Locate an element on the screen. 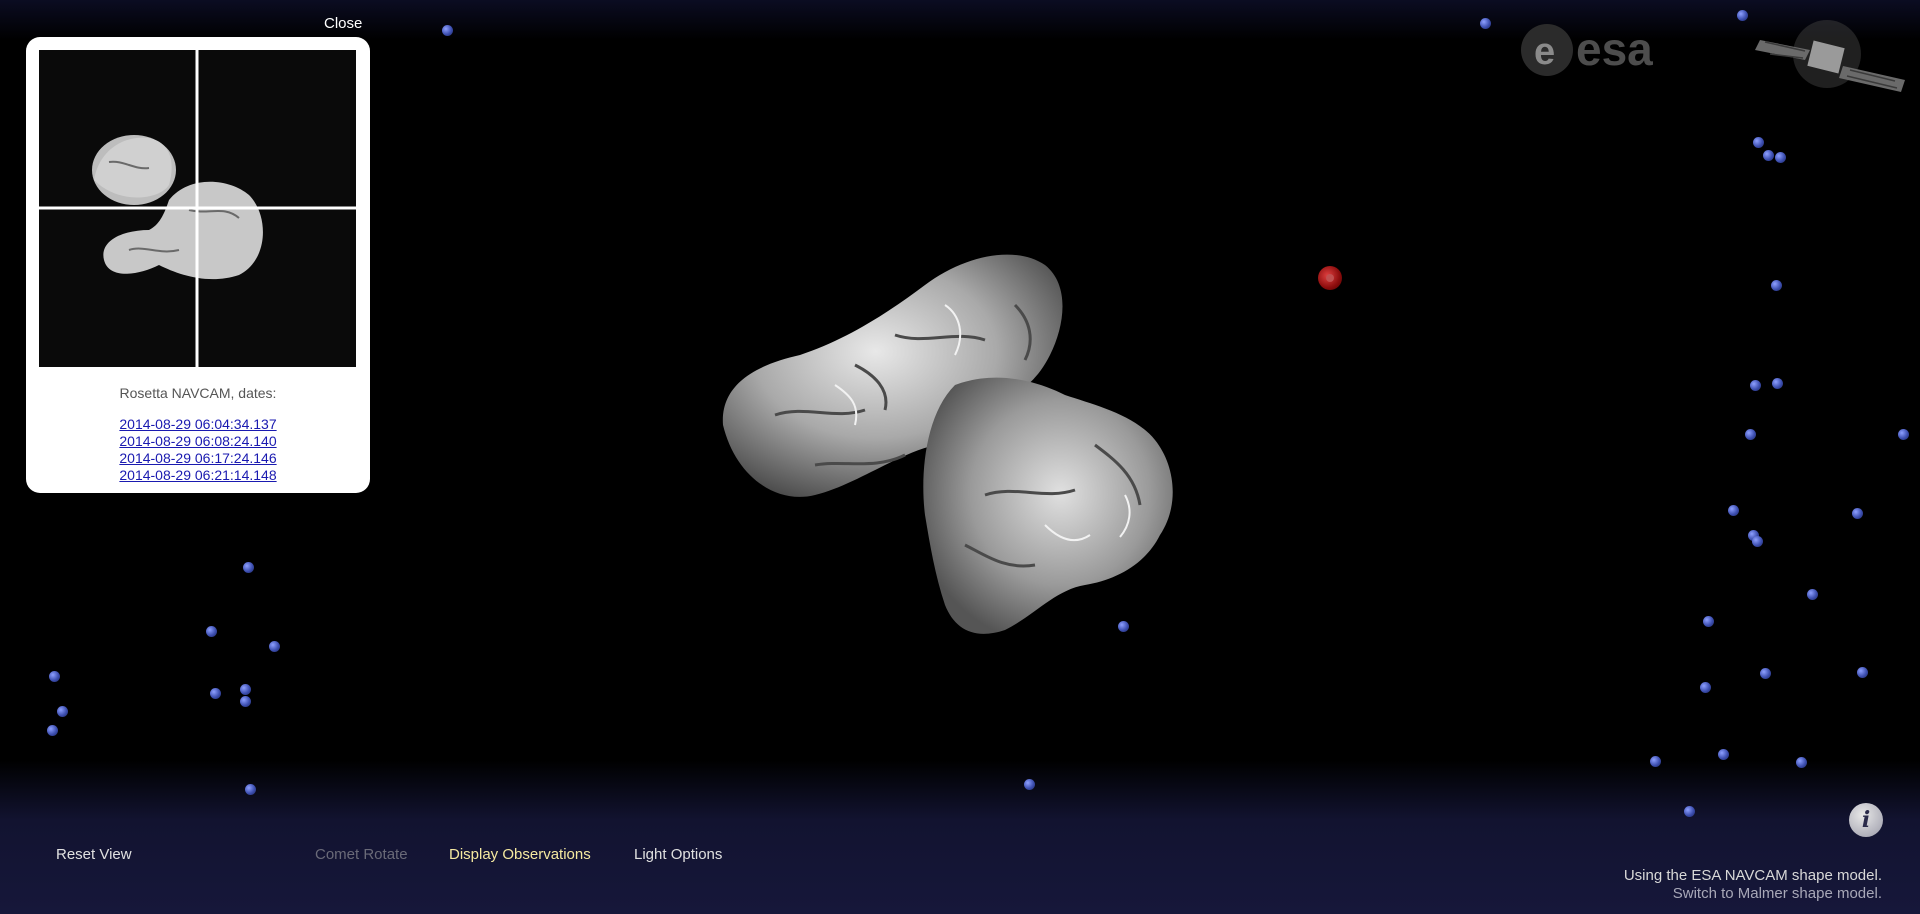  panel-title: Rosetta NAVCAM, dates: is located at coordinates (198, 393).